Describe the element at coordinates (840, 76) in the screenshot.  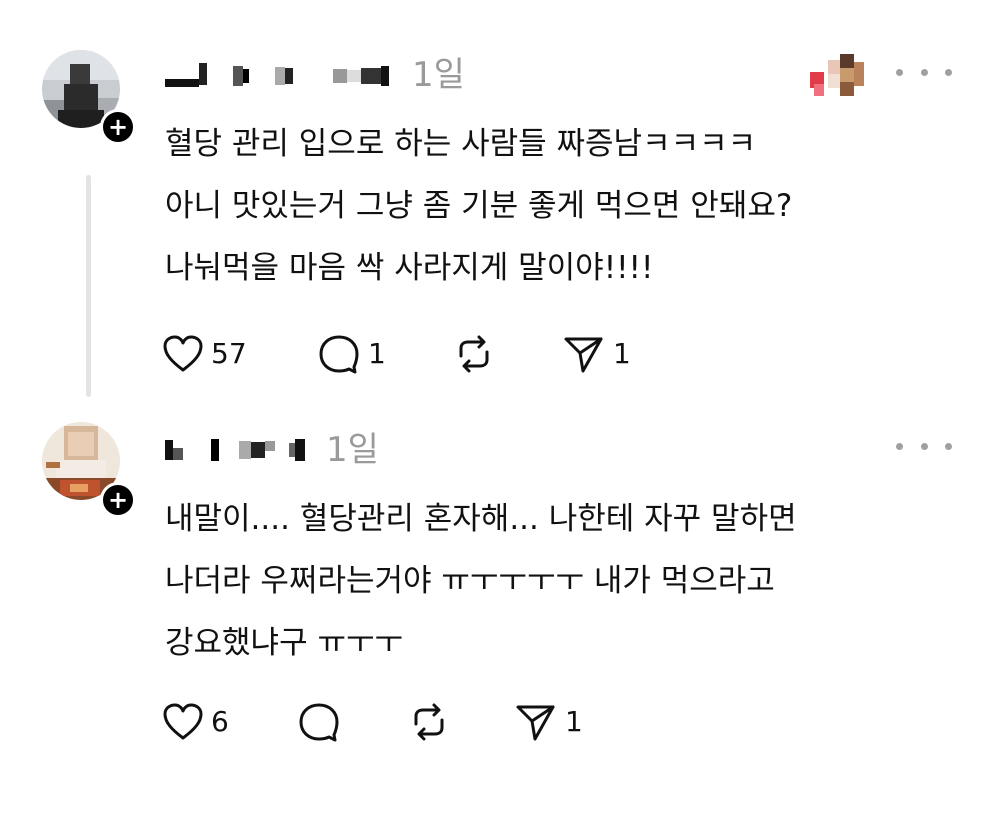
I see `reaction-sticker-image` at that location.